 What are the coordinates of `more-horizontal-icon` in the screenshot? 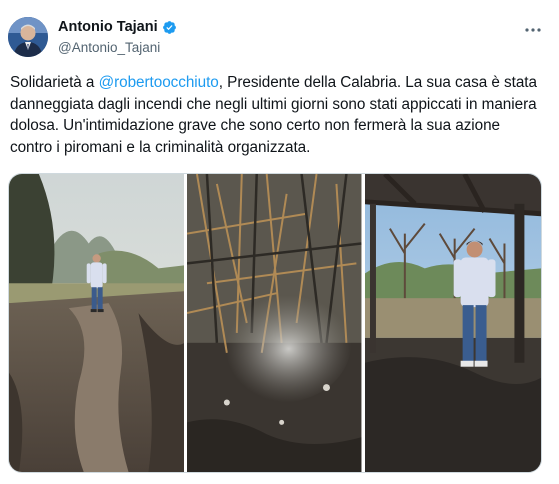 It's located at (533, 30).